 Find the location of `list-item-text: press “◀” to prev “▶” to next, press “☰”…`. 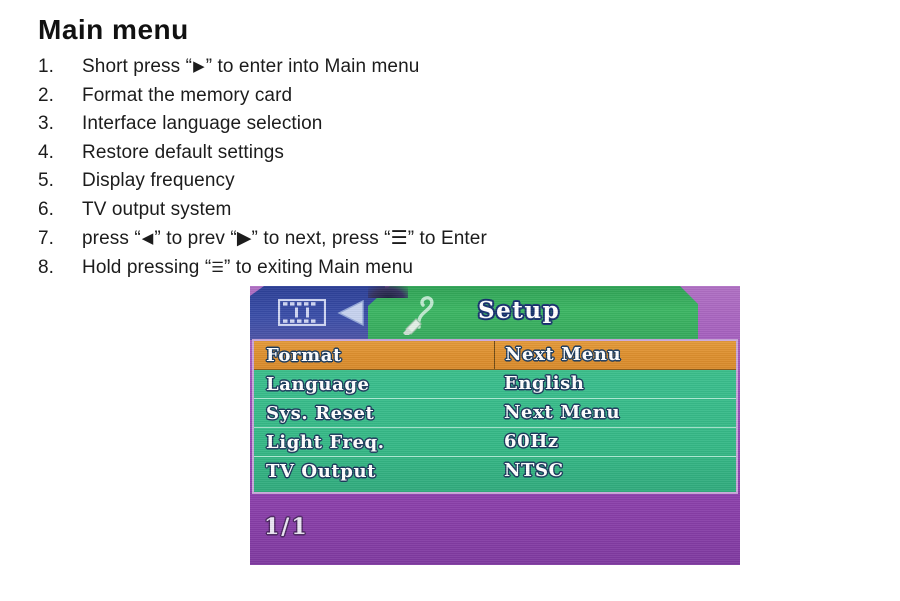

list-item-text: press “◀” to prev “▶” to next, press “☰”… is located at coordinates (284, 238).